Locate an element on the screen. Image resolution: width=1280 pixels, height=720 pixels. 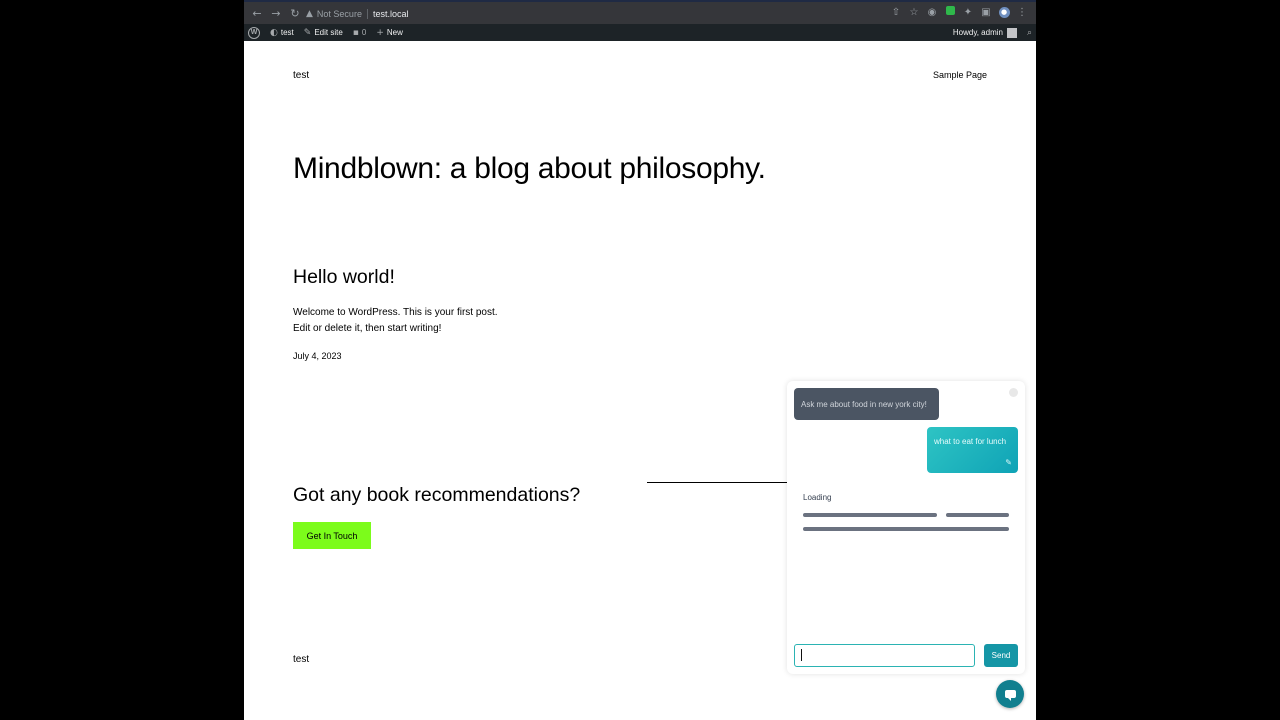
pencil-icon: ✎ is located at coordinates (307, 32).